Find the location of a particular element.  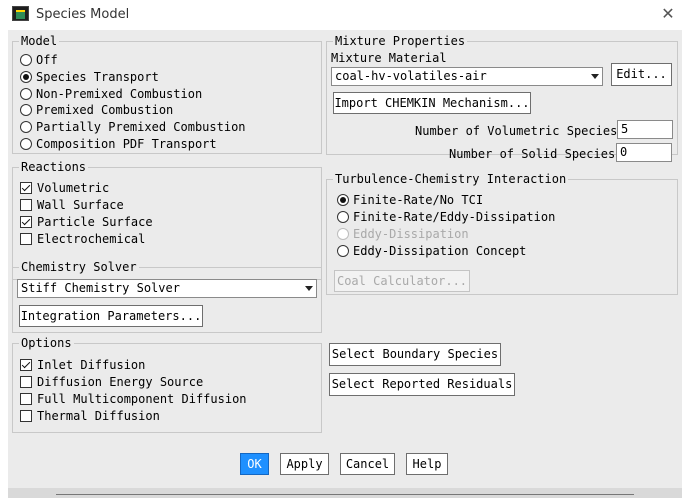

checkbox-wall-surface: Wall Surface is located at coordinates (72, 205).